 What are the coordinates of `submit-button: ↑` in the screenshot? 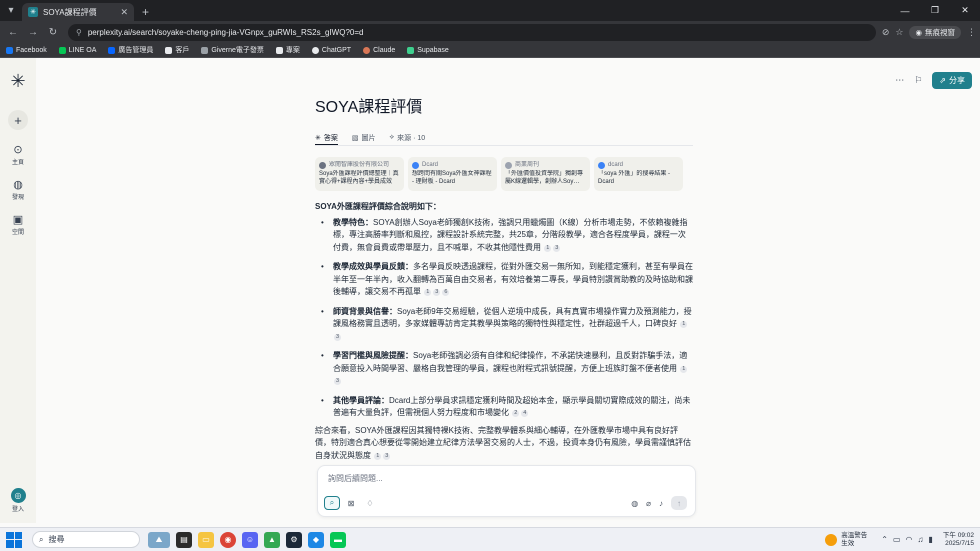 It's located at (679, 503).